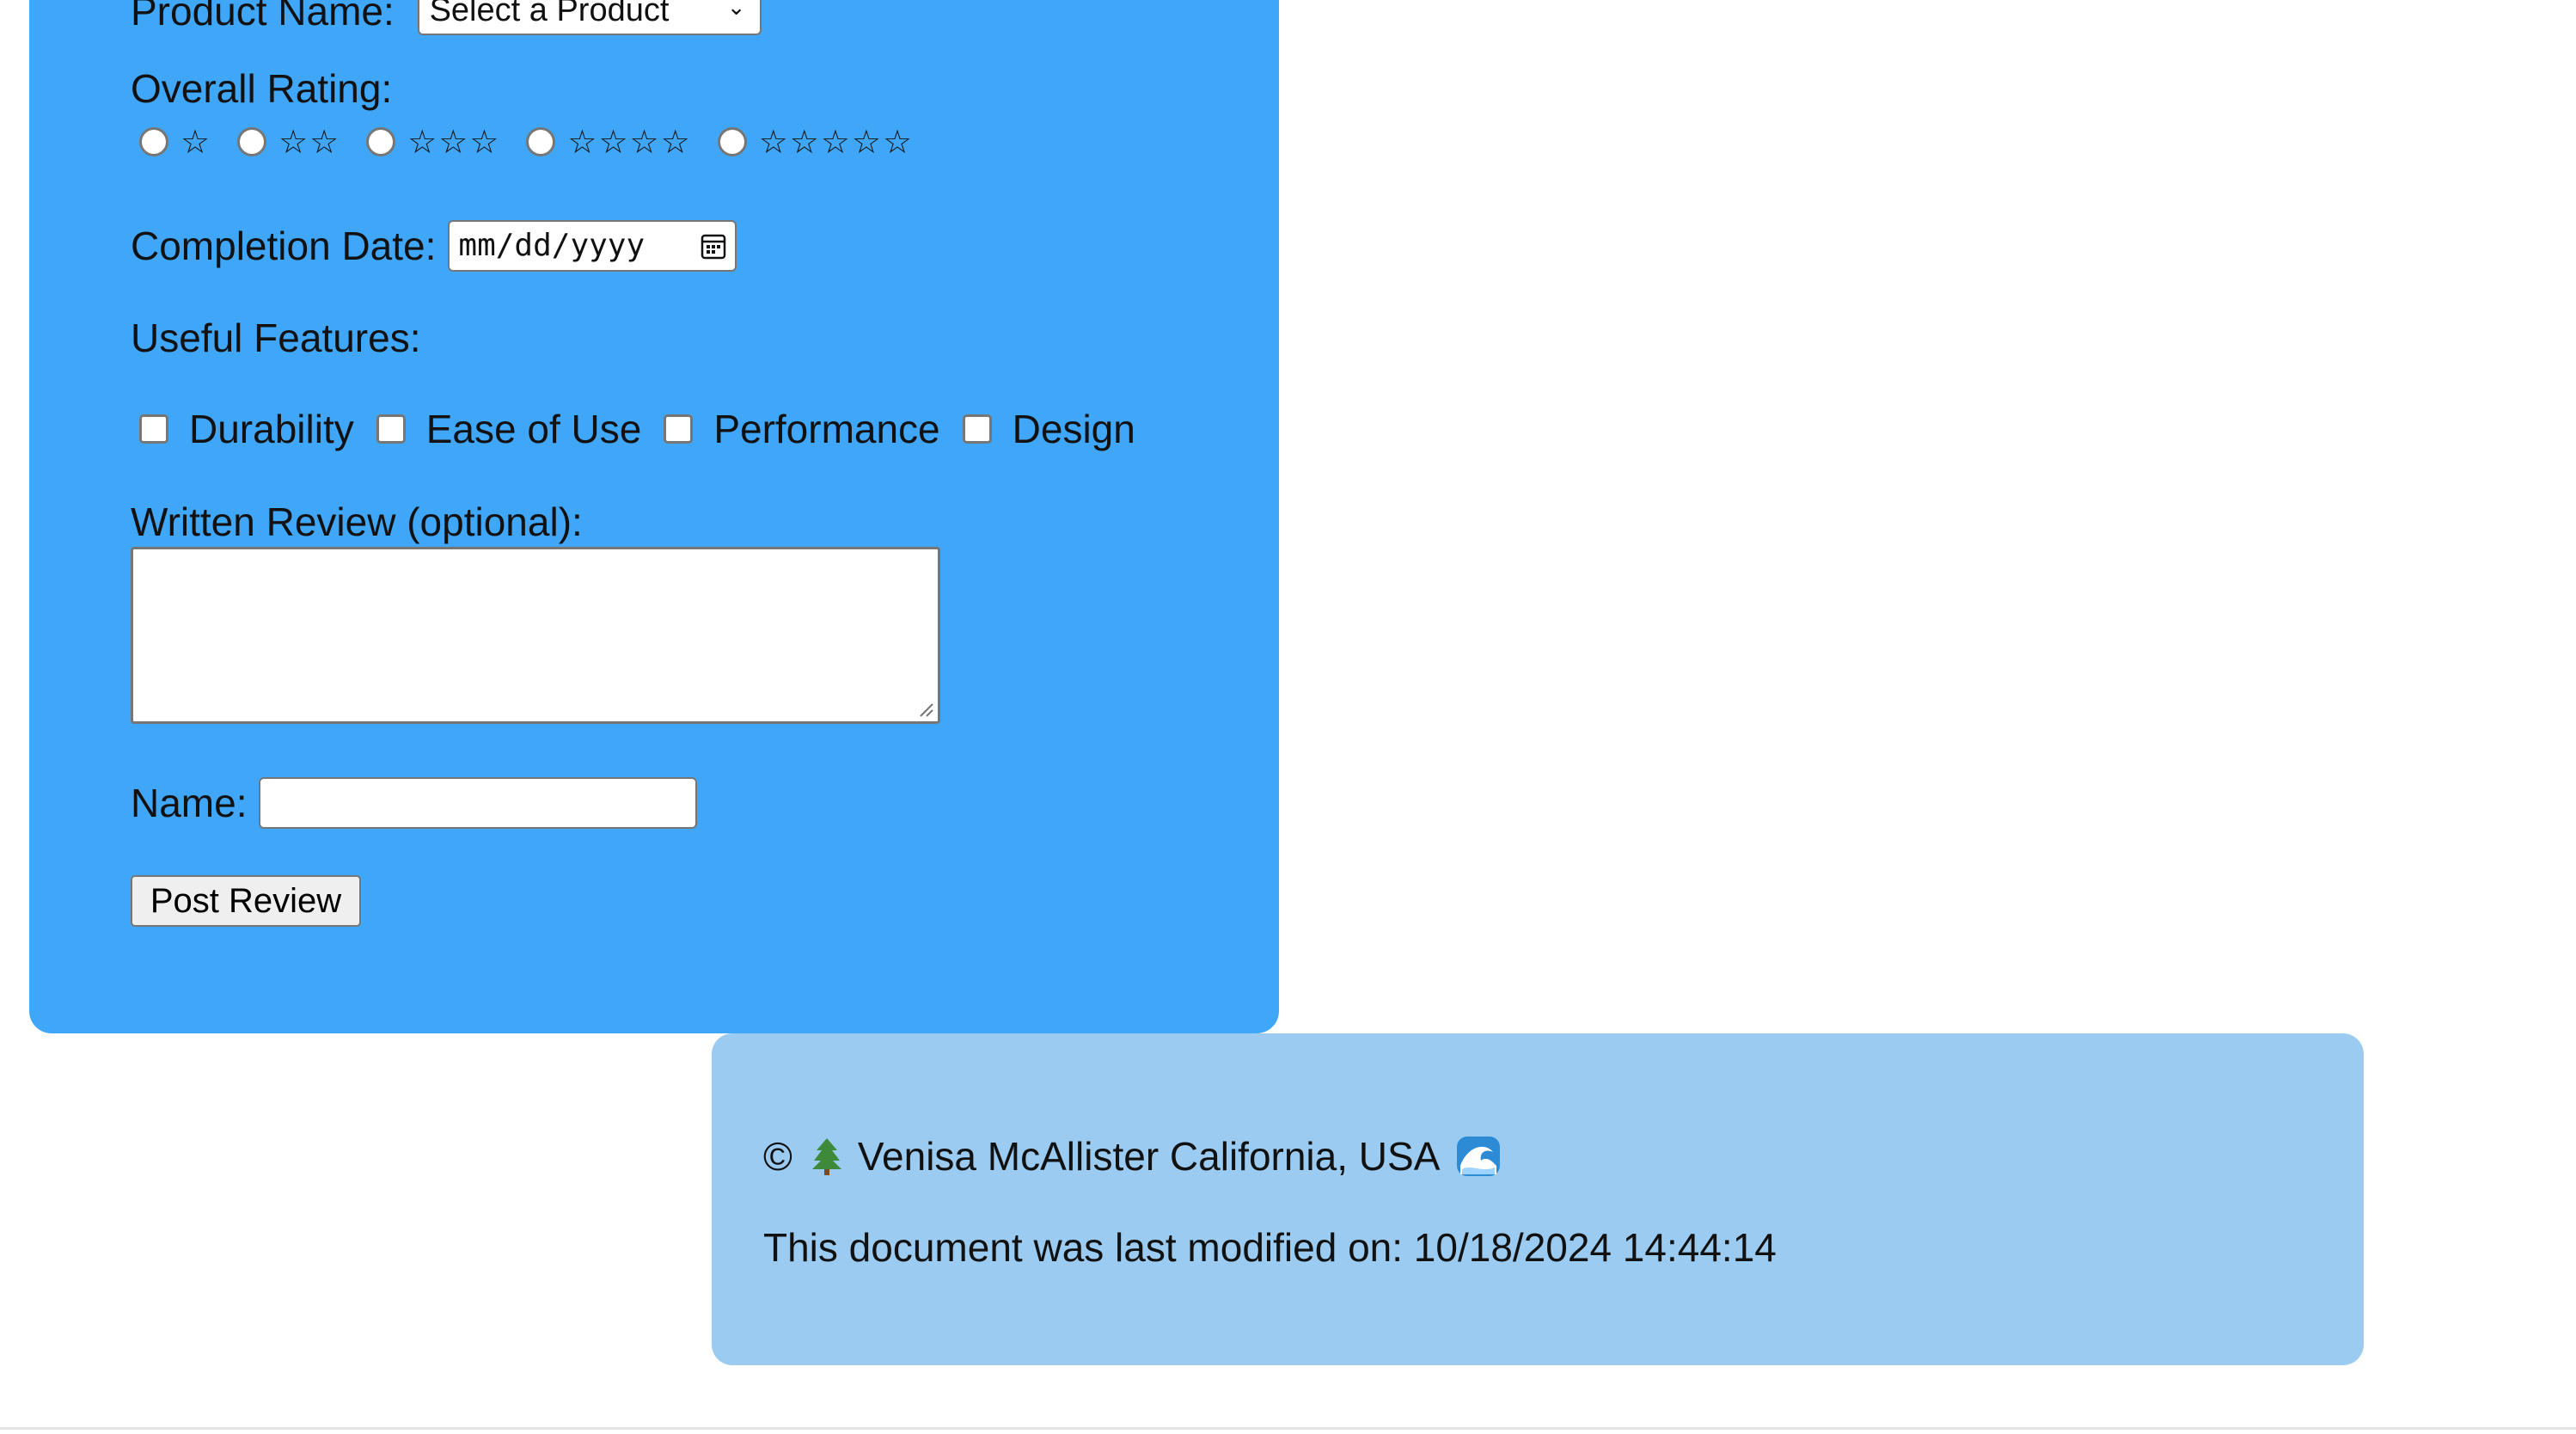 The height and width of the screenshot is (1434, 2576). What do you see at coordinates (189, 803) in the screenshot?
I see `name-label: Name:` at bounding box center [189, 803].